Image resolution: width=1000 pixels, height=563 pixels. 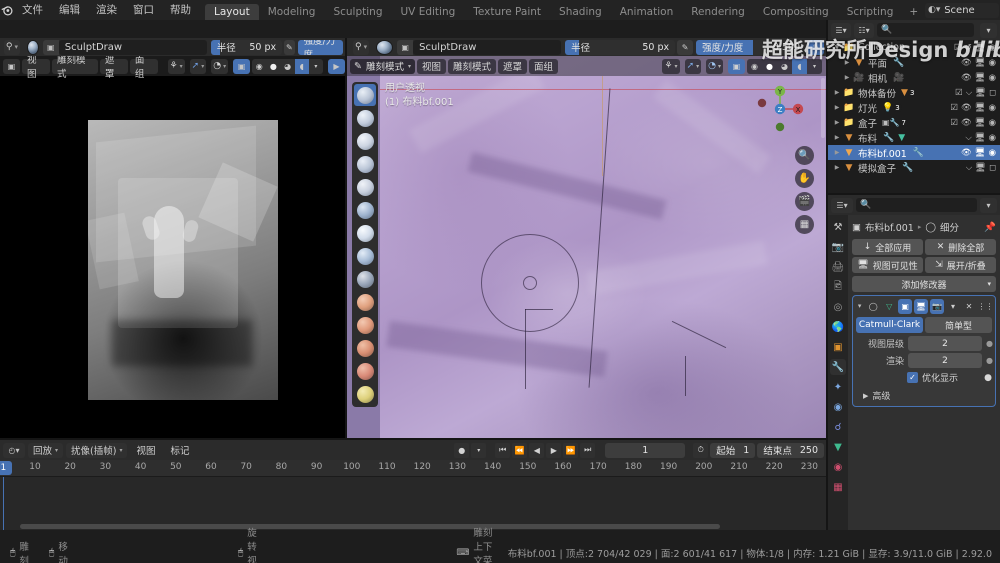 I want to click on outliner-row-sim-box: ▶ ▼ 模拟盒子 🔧 ⌵ 🖥 ◻, so click(x=914, y=167).